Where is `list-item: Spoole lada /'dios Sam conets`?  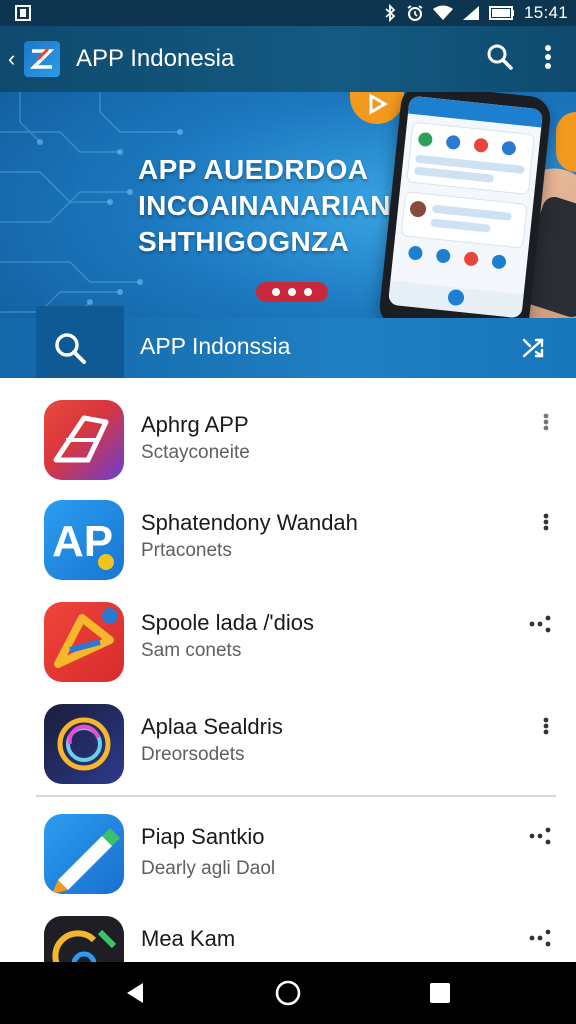 list-item: Spoole lada /'dios Sam conets is located at coordinates (288, 648).